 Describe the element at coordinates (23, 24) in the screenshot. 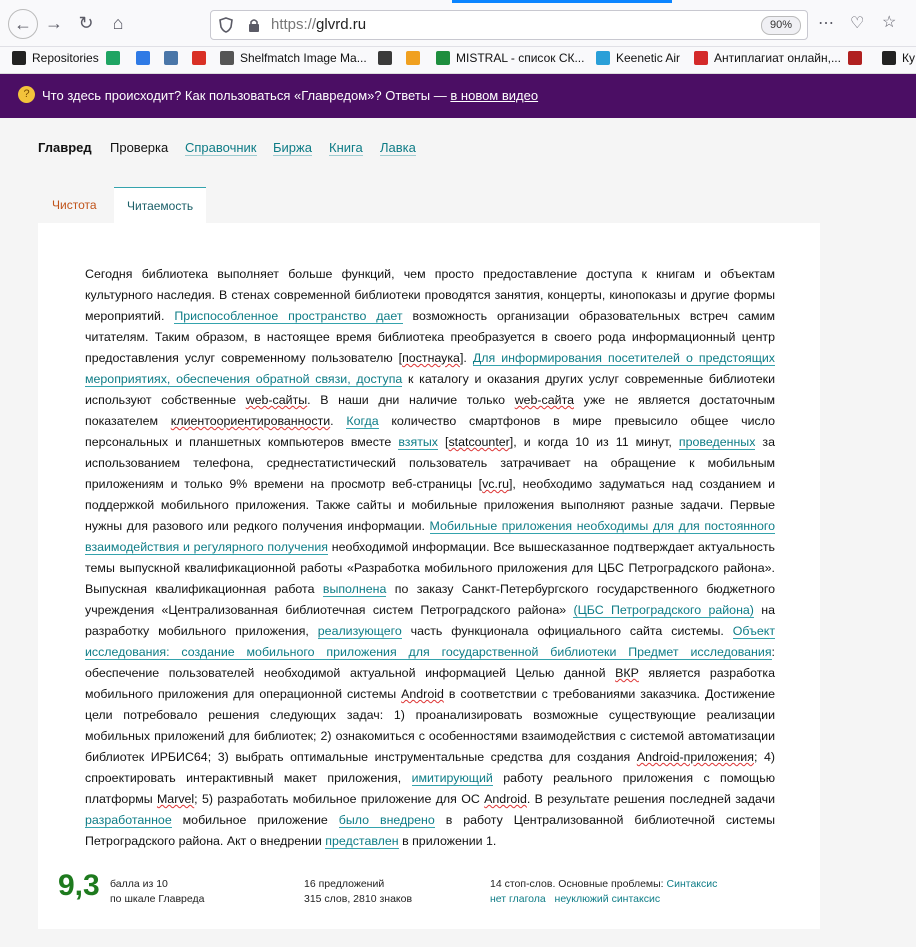

I see `back-arrow-icon: ←` at that location.